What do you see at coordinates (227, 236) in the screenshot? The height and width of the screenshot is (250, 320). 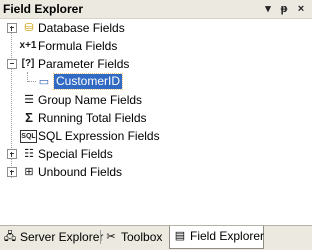 I see `tab-label: Field Explorer` at bounding box center [227, 236].